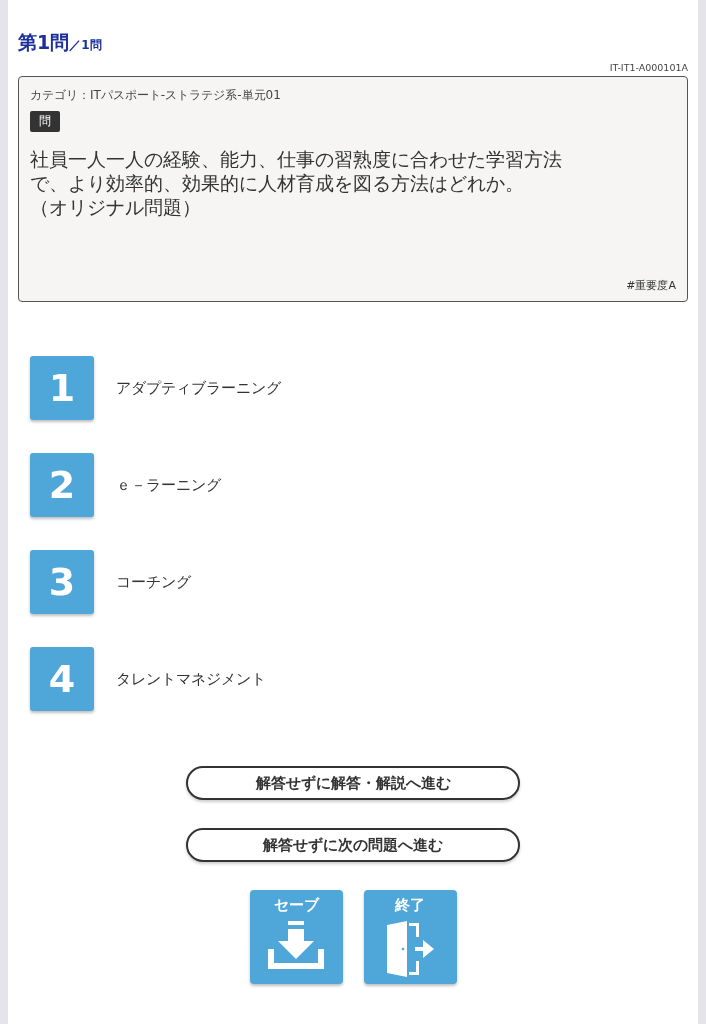  Describe the element at coordinates (296, 184) in the screenshot. I see `question-text: 社員一人一人の経験、能力、仕事の習熟度に合わせた学習方法 で、より効率的、効果的に人材育成を図る方法はどれか。 （オリジナル問題）` at that location.